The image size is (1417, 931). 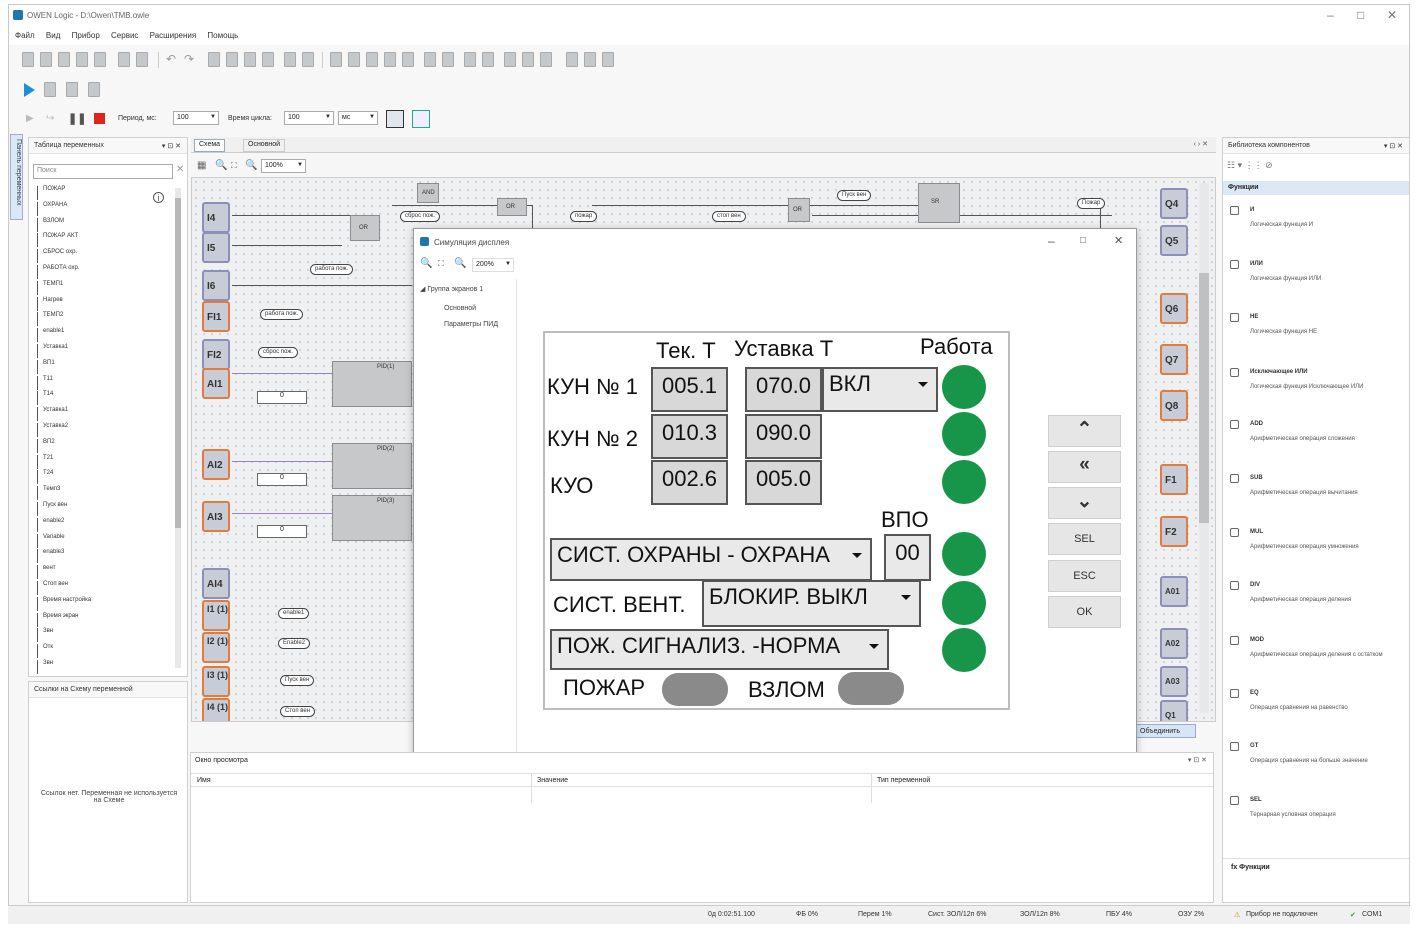 I want to click on variable-list-item: Время экран, so click(x=57, y=619).